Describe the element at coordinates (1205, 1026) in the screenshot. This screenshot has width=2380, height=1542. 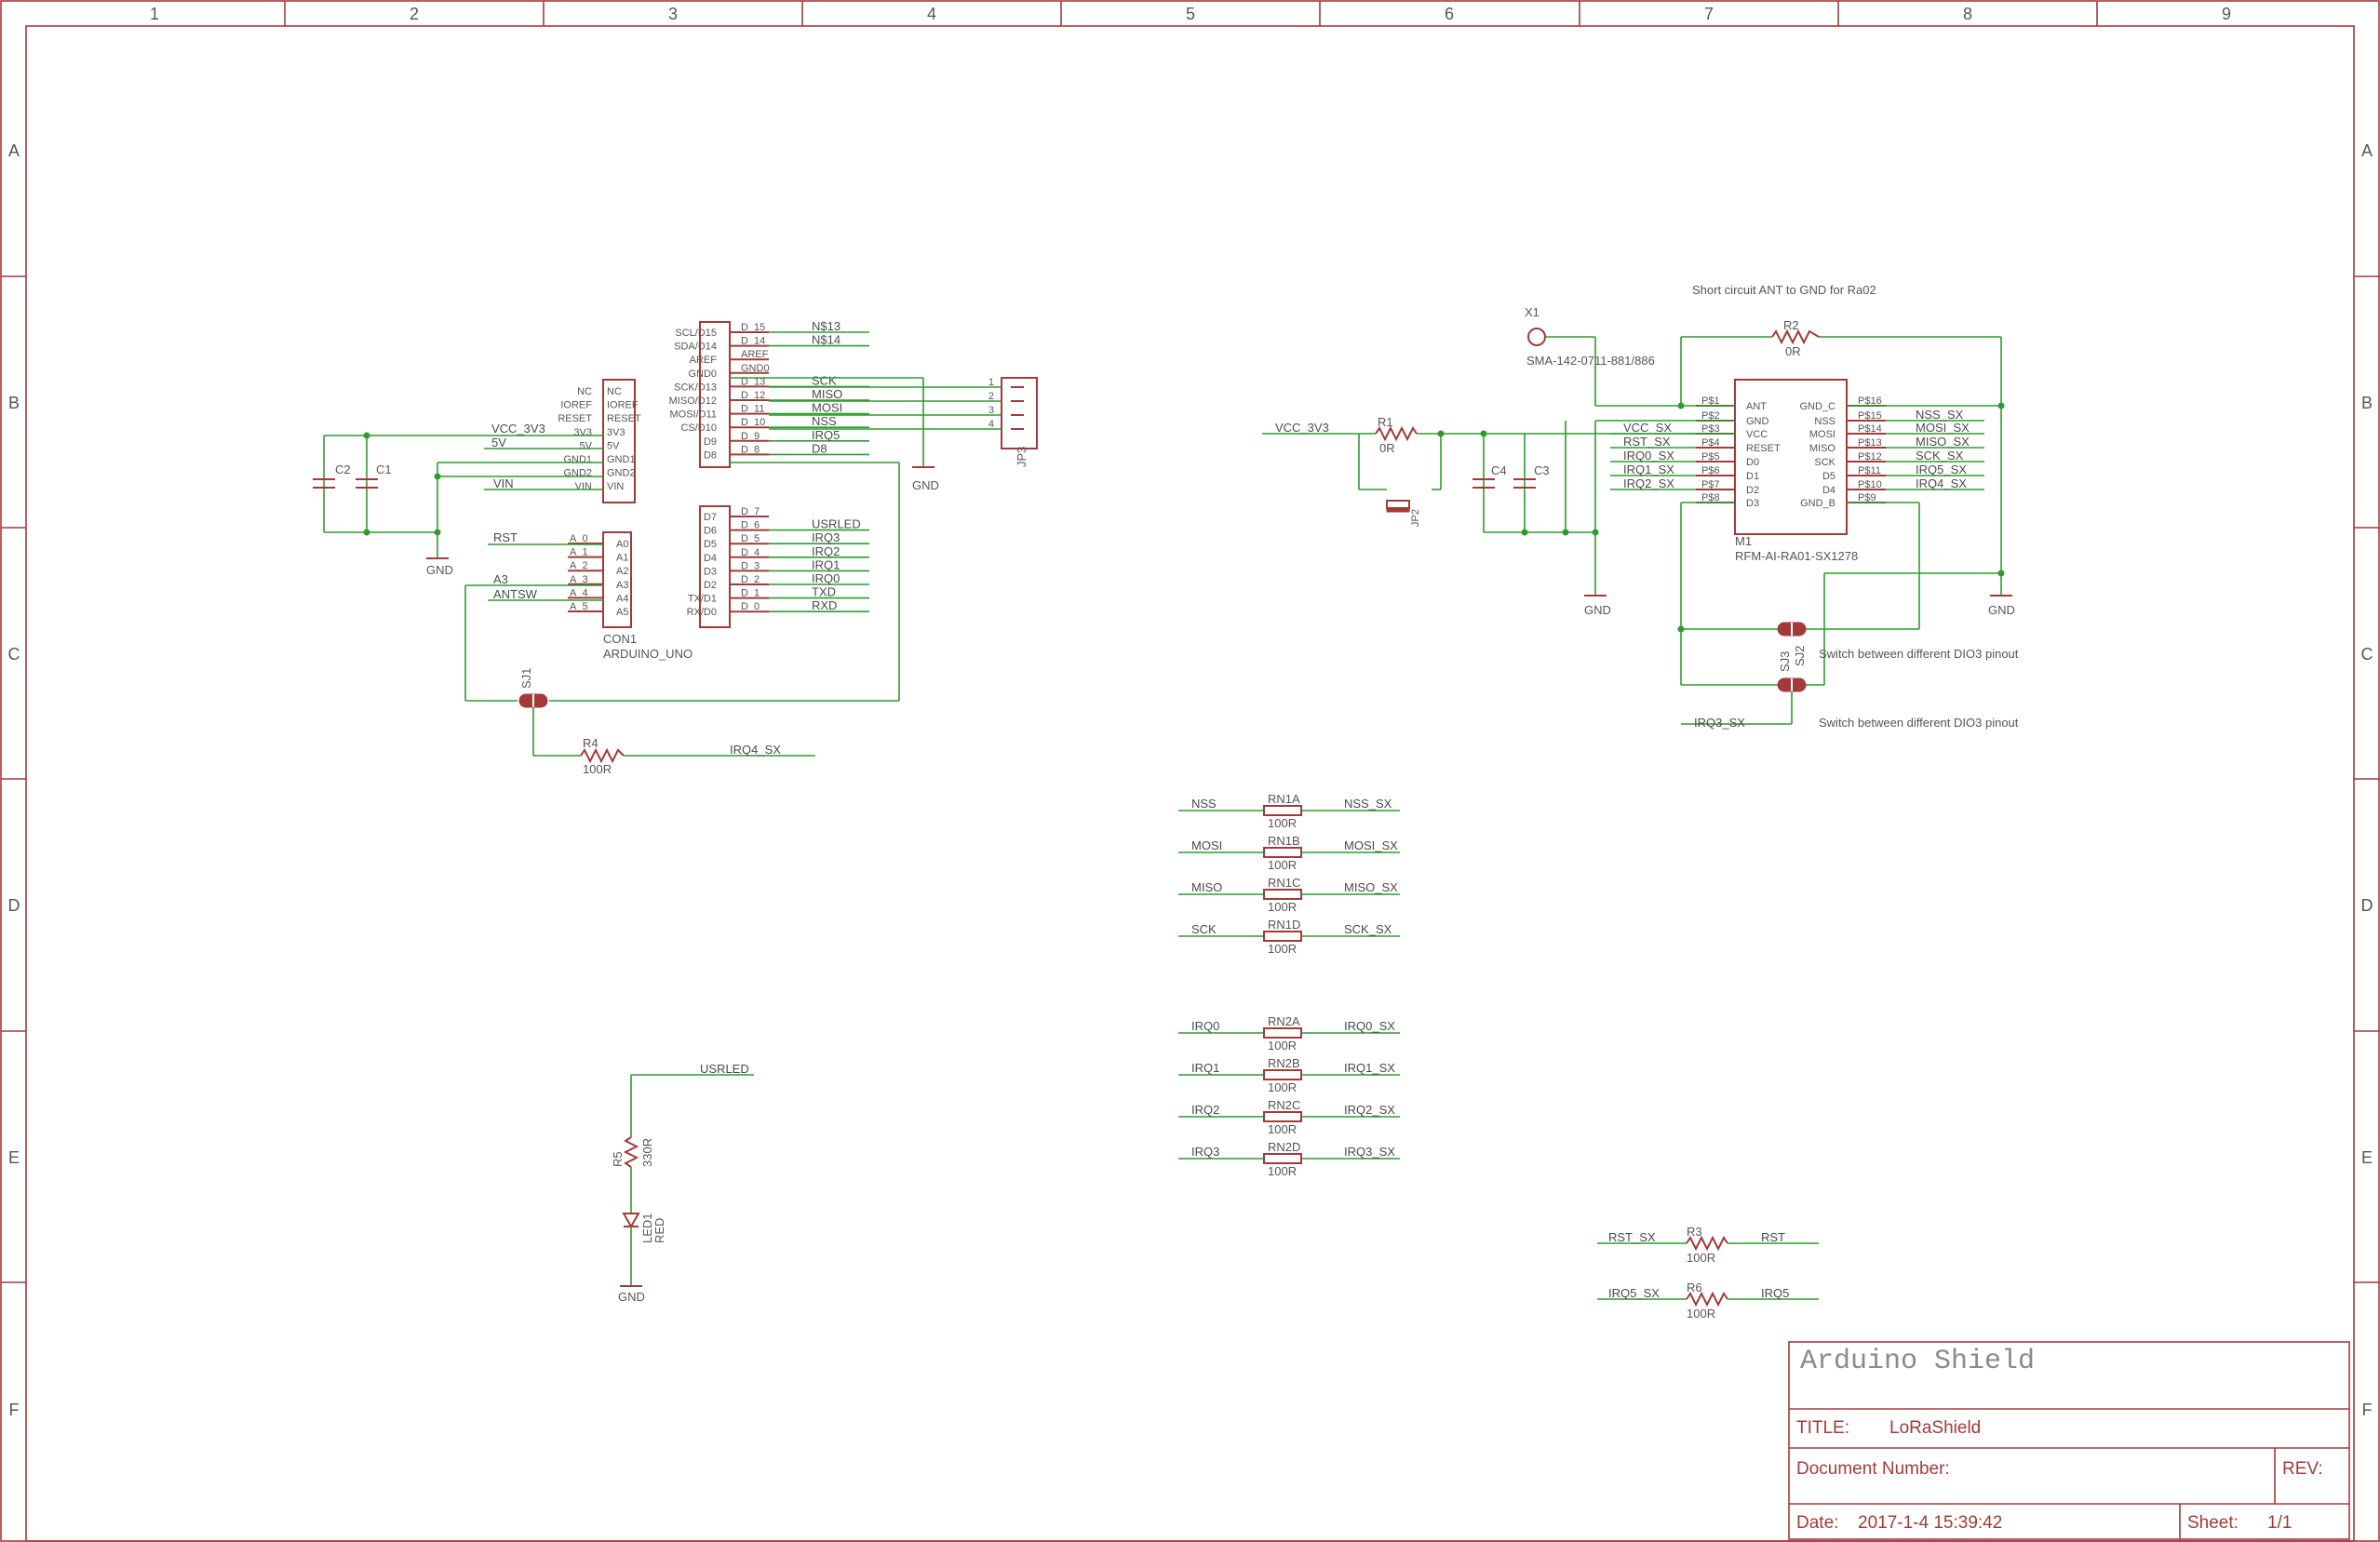
I see `rn-net-left: IRQ0` at that location.